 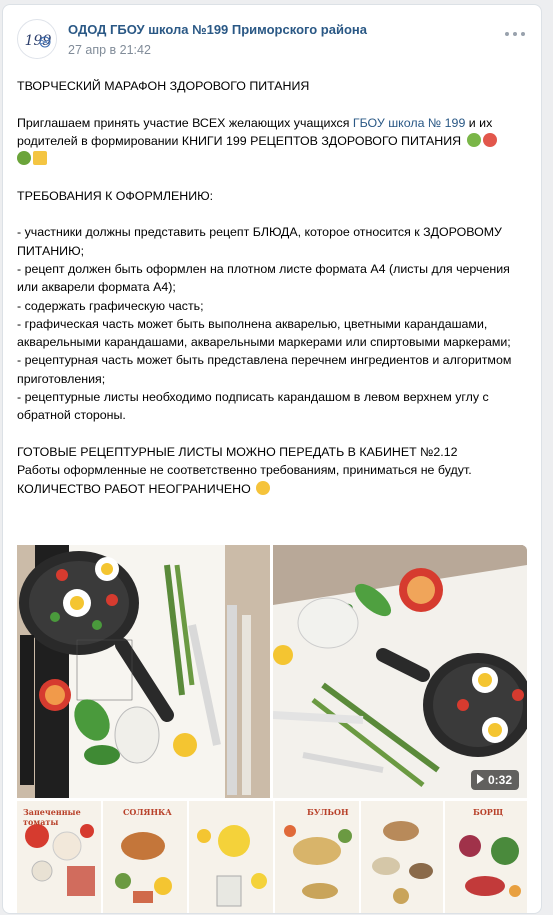 I want to click on photo-thumbnails: Запеченные томаты СОЛЯНКА БУЛЬОН БОРЩ, so click(x=272, y=857).